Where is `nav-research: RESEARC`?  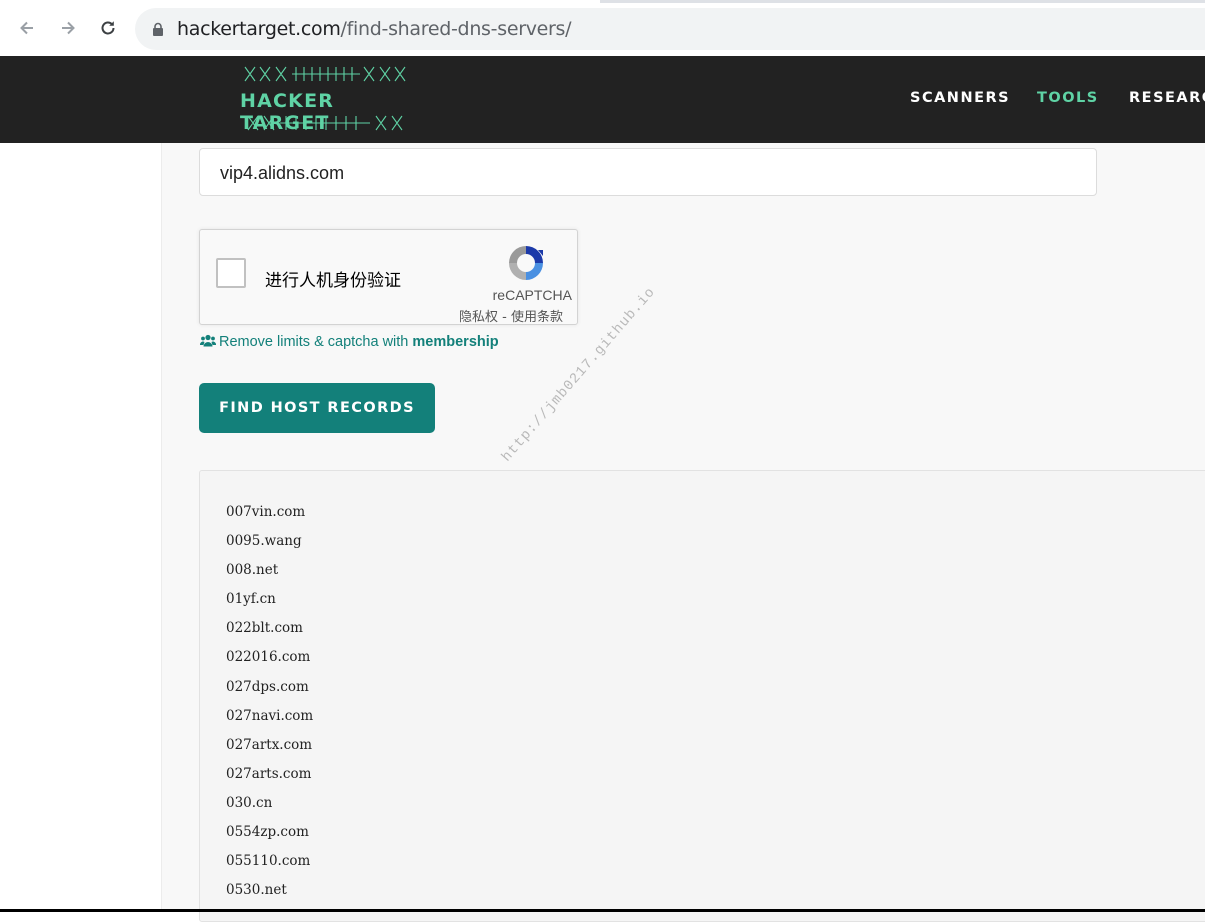
nav-research: RESEARC is located at coordinates (1167, 98).